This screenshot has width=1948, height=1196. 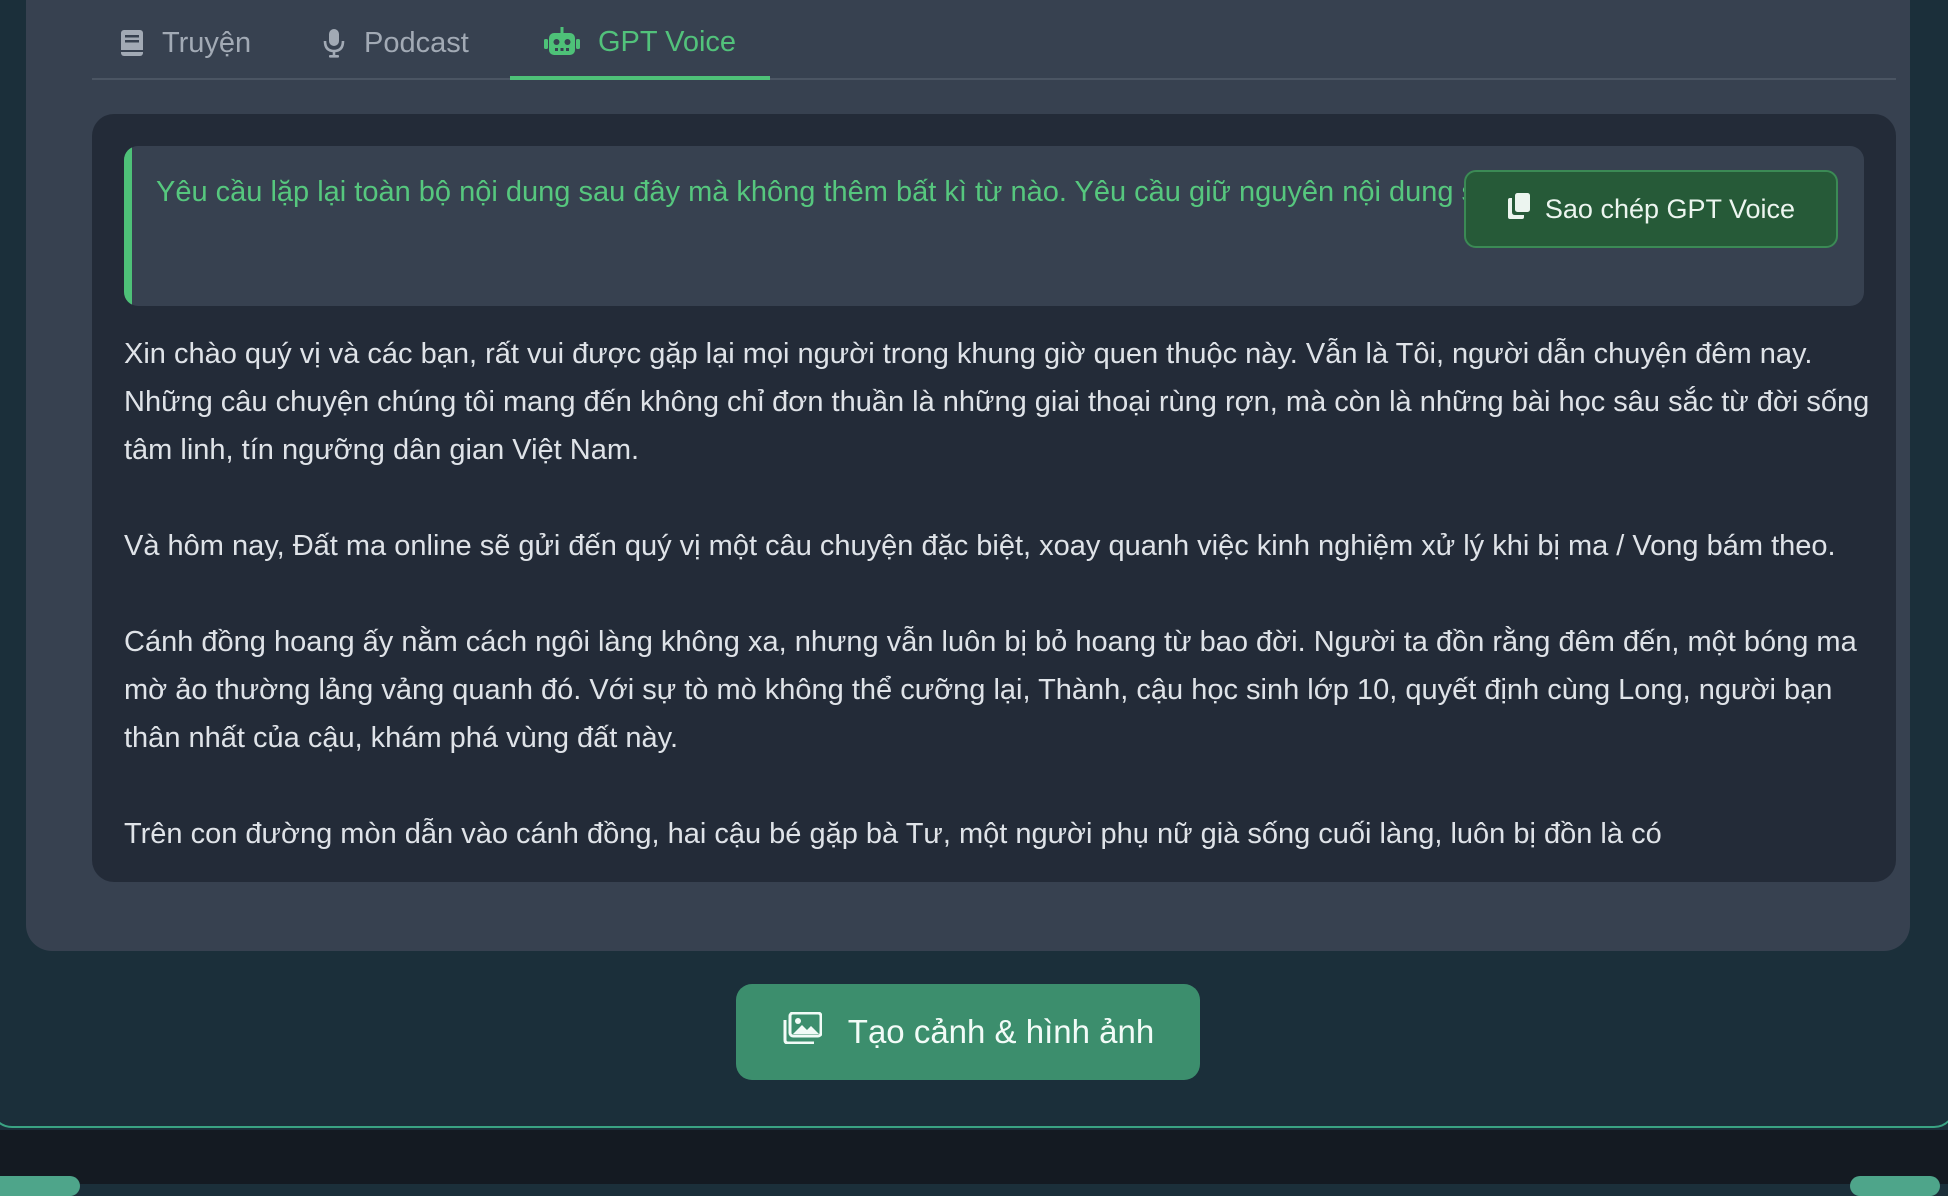 What do you see at coordinates (40, 1186) in the screenshot?
I see `footer-button-left` at bounding box center [40, 1186].